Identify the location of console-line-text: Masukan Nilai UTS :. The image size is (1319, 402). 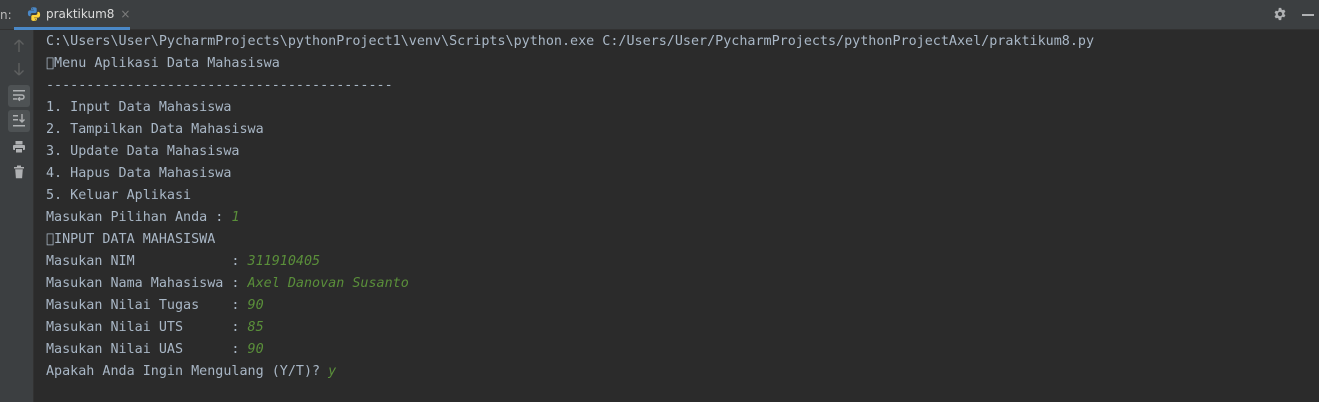
(147, 327).